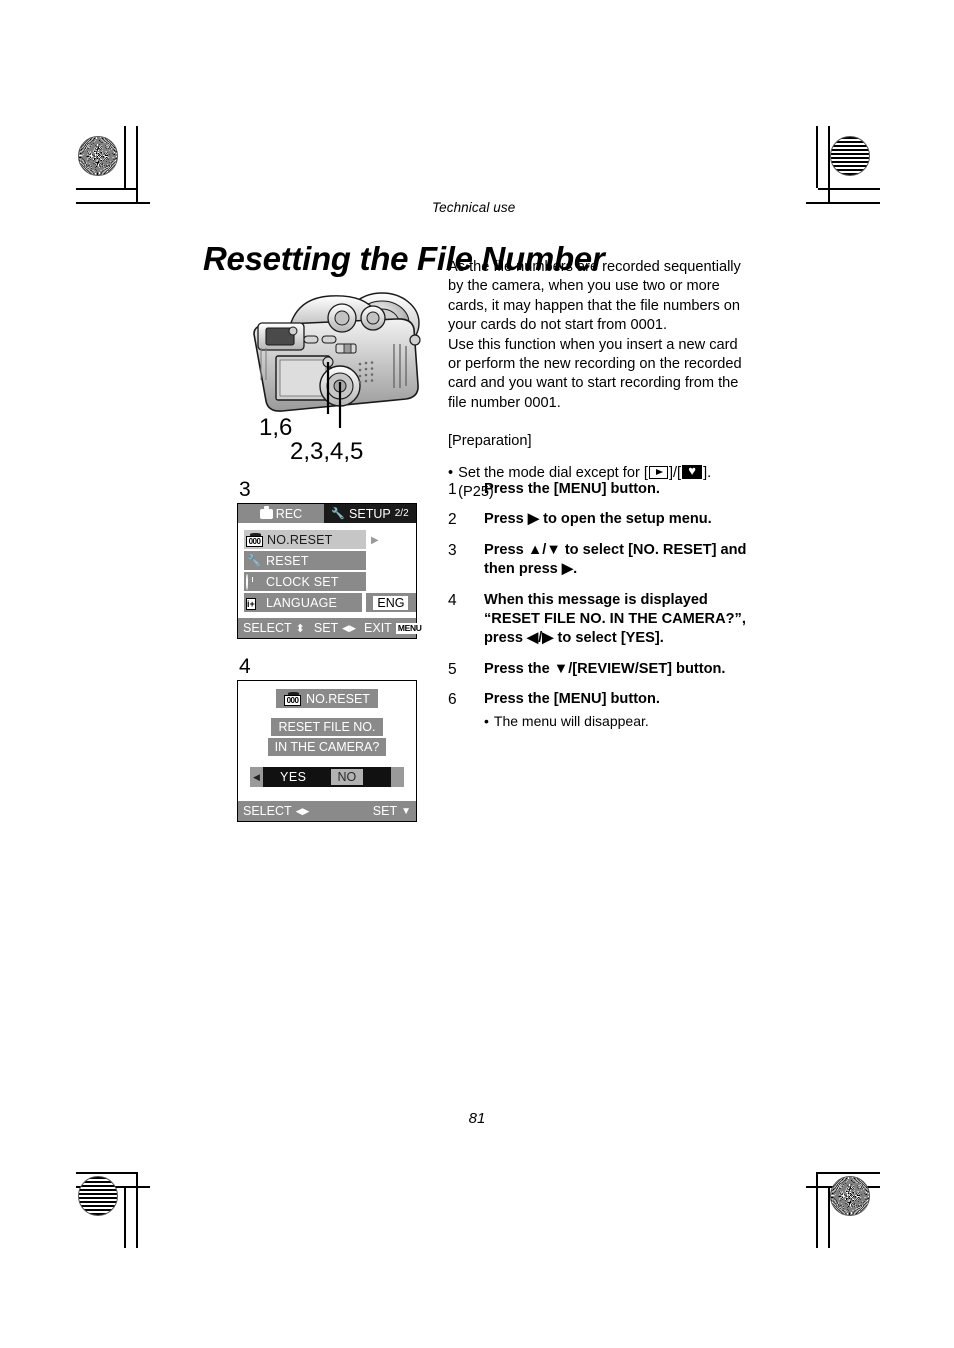 This screenshot has width=954, height=1348. I want to click on preparation-text-start: Set the mode dial except for [, so click(553, 472).